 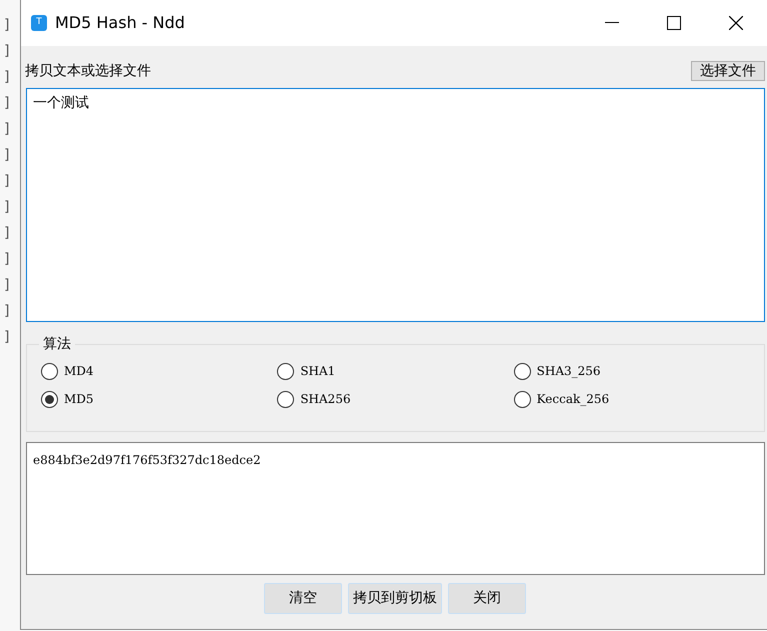 What do you see at coordinates (674, 23) in the screenshot?
I see `maximize-icon` at bounding box center [674, 23].